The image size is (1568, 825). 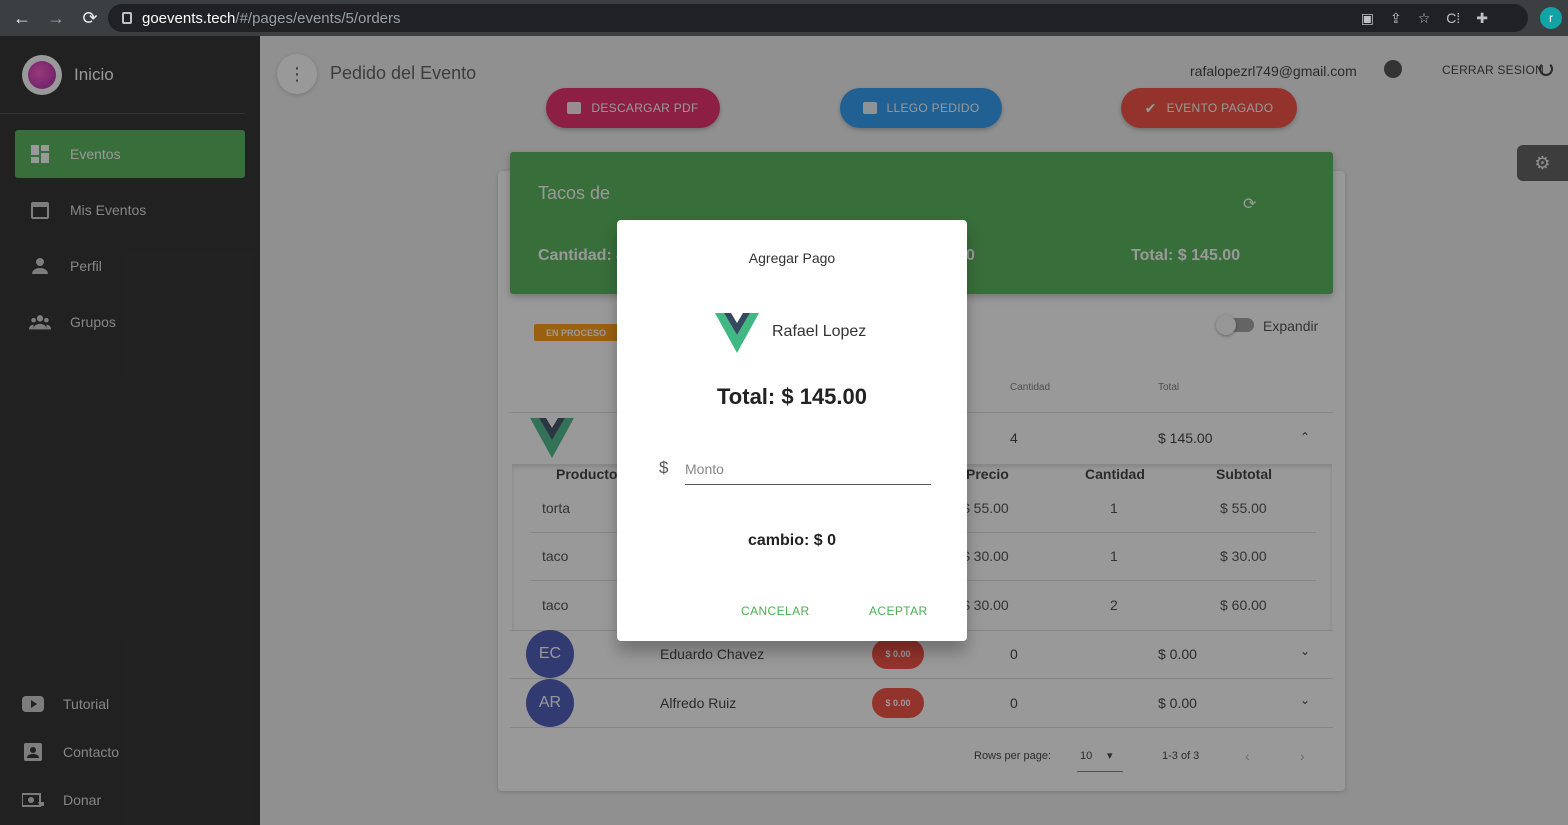 I want to click on address-bar-actions: ▣ ⇪ ☆ C⁞ ✚, so click(x=1424, y=18).